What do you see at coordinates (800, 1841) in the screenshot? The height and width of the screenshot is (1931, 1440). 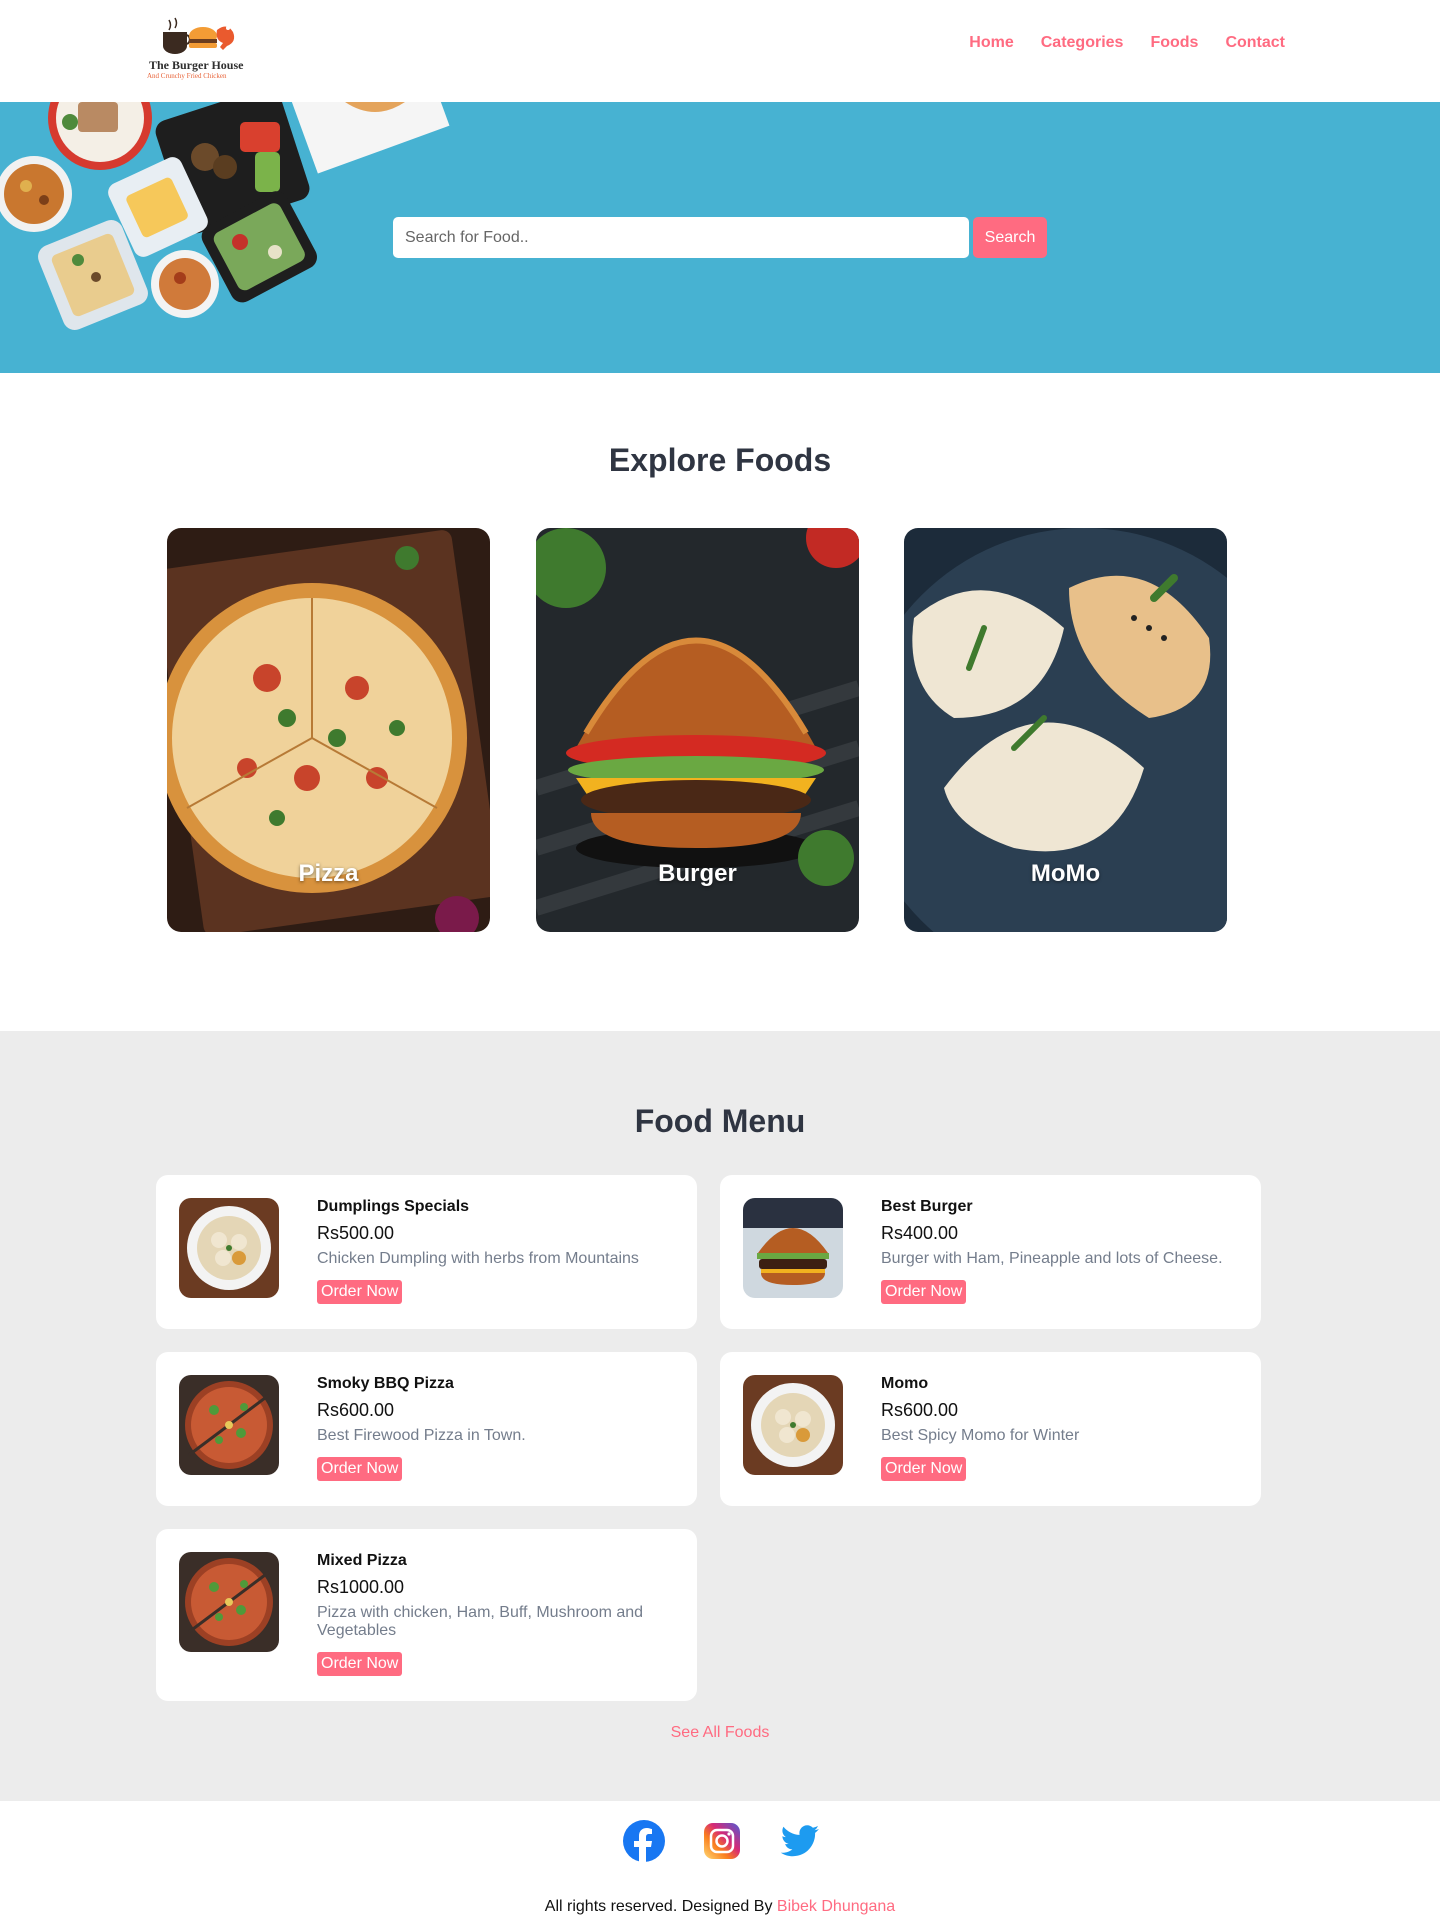 I see `twitter-icon` at bounding box center [800, 1841].